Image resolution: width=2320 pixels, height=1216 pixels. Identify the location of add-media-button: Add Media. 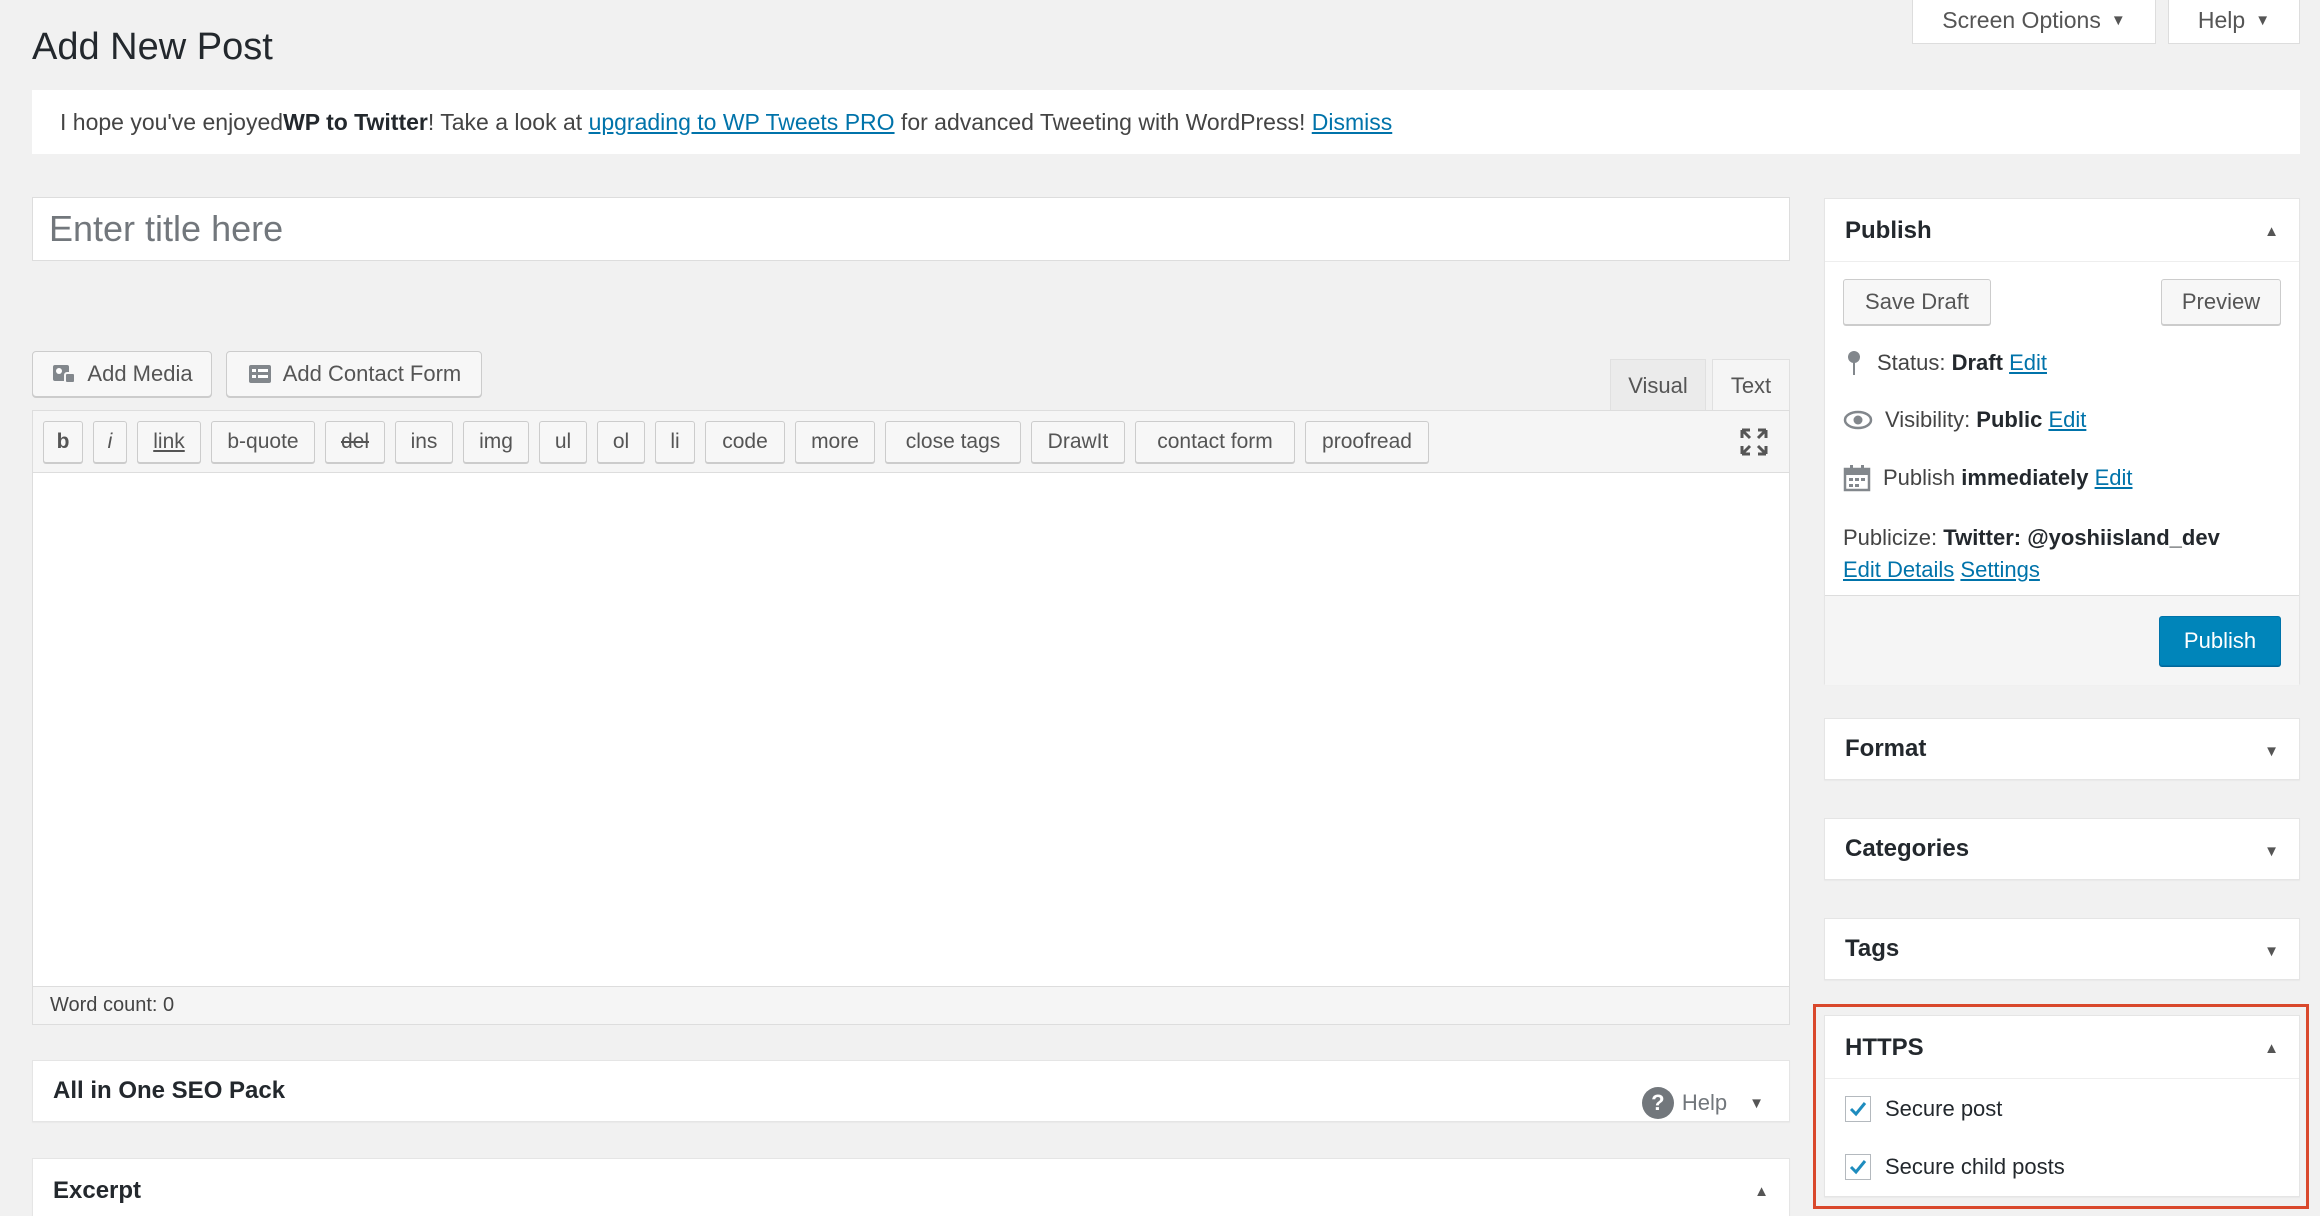
(122, 374).